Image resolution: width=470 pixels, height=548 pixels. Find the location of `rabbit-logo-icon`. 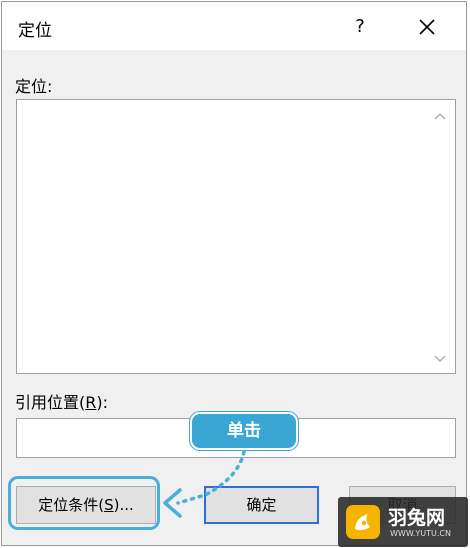

rabbit-logo-icon is located at coordinates (363, 522).